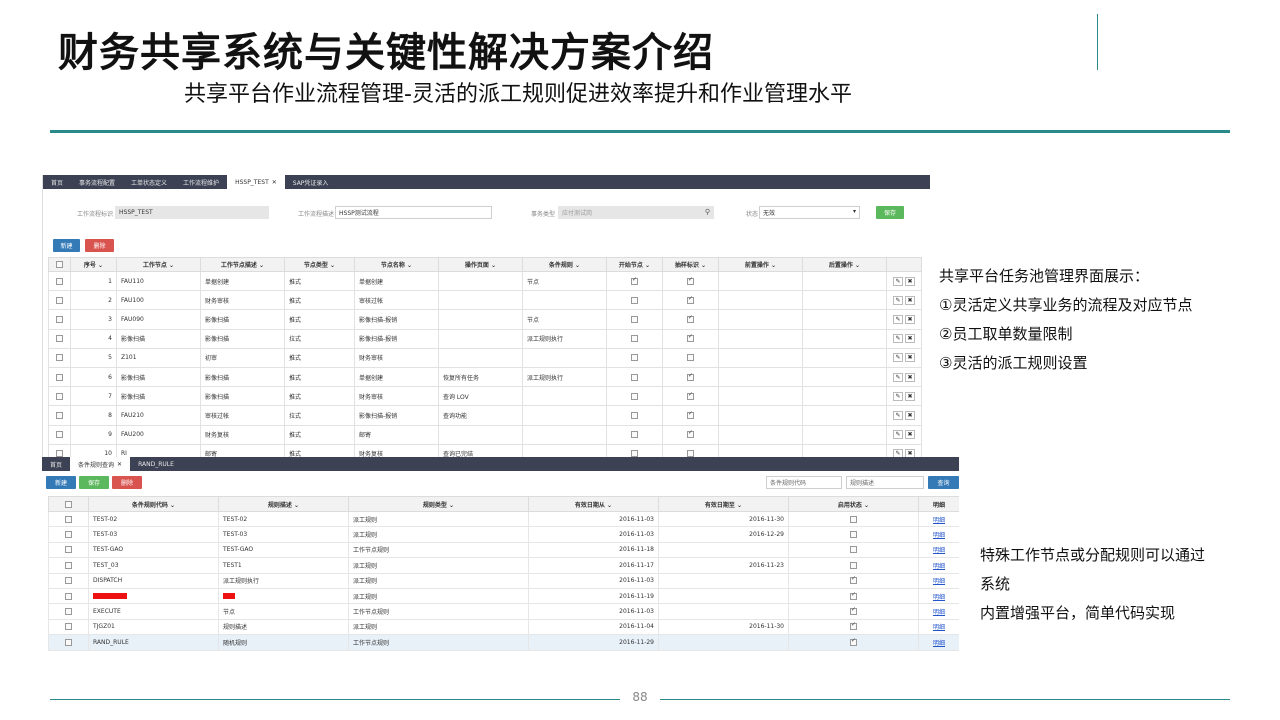 This screenshot has width=1280, height=720. What do you see at coordinates (943, 482) in the screenshot?
I see `query-button: 查询` at bounding box center [943, 482].